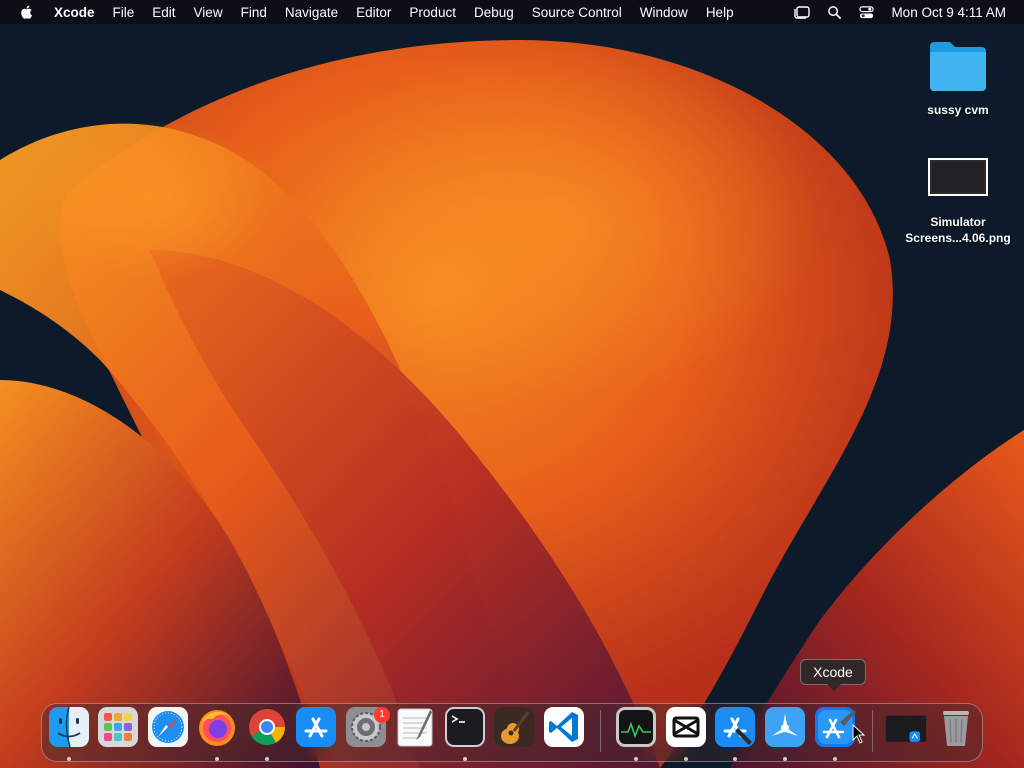 This screenshot has height=768, width=1024. Describe the element at coordinates (958, 66) in the screenshot. I see `folder-icon` at that location.